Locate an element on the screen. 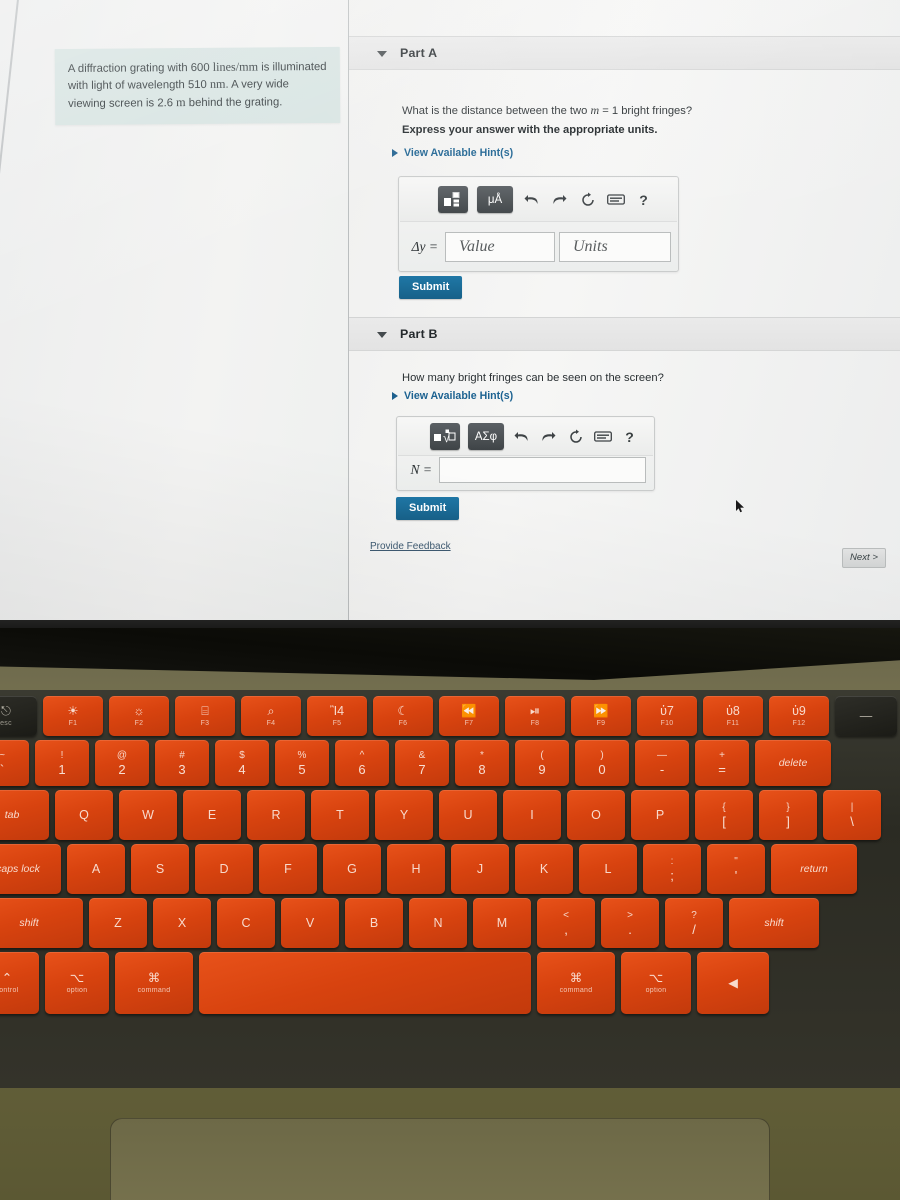  key-6: ^ 6 is located at coordinates (362, 763).